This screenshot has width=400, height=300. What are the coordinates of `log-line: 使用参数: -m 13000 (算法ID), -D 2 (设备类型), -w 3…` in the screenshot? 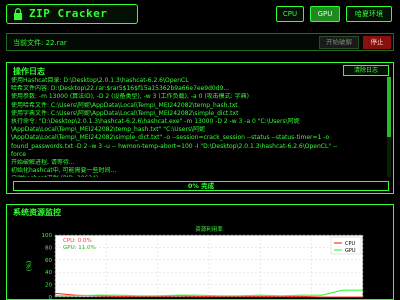 It's located at (130, 97).